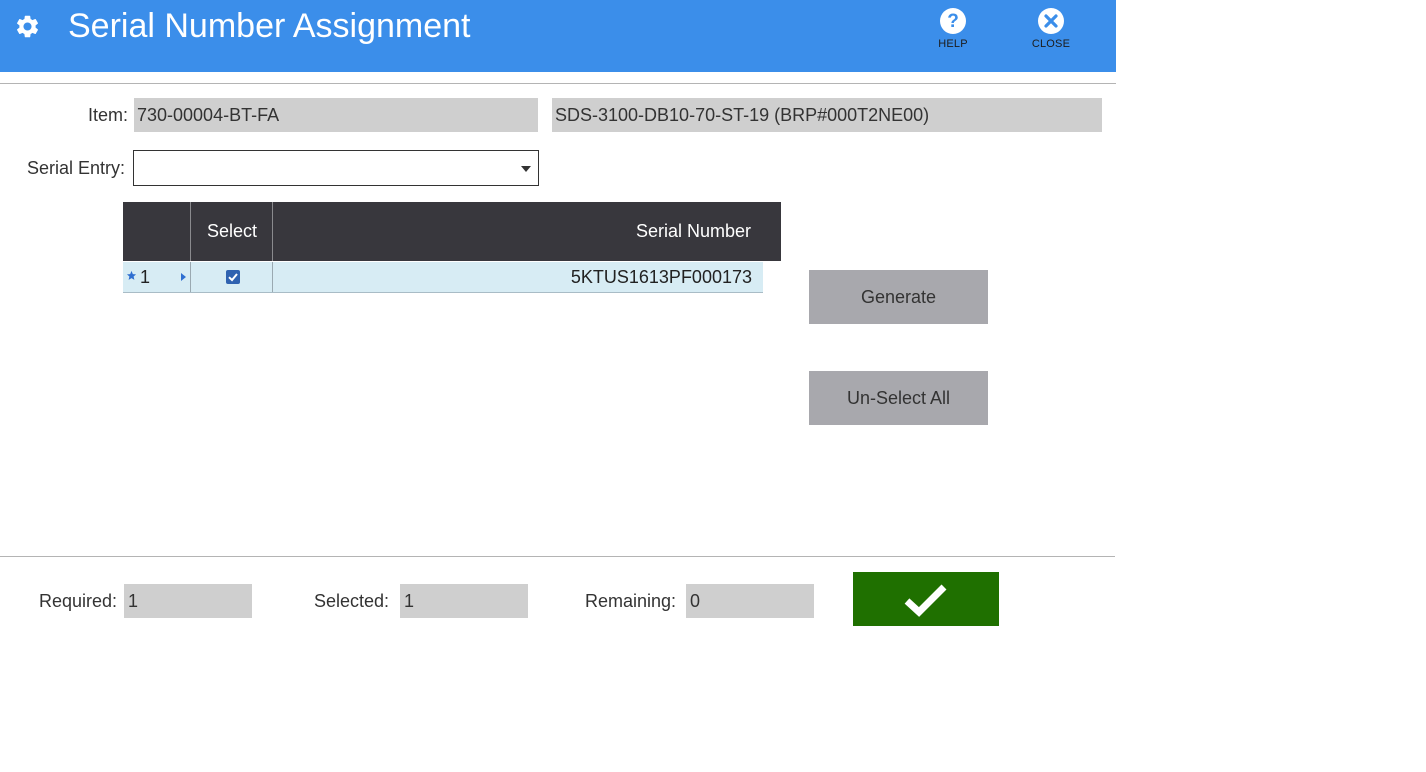 The image size is (1426, 772). I want to click on star-icon, so click(131, 275).